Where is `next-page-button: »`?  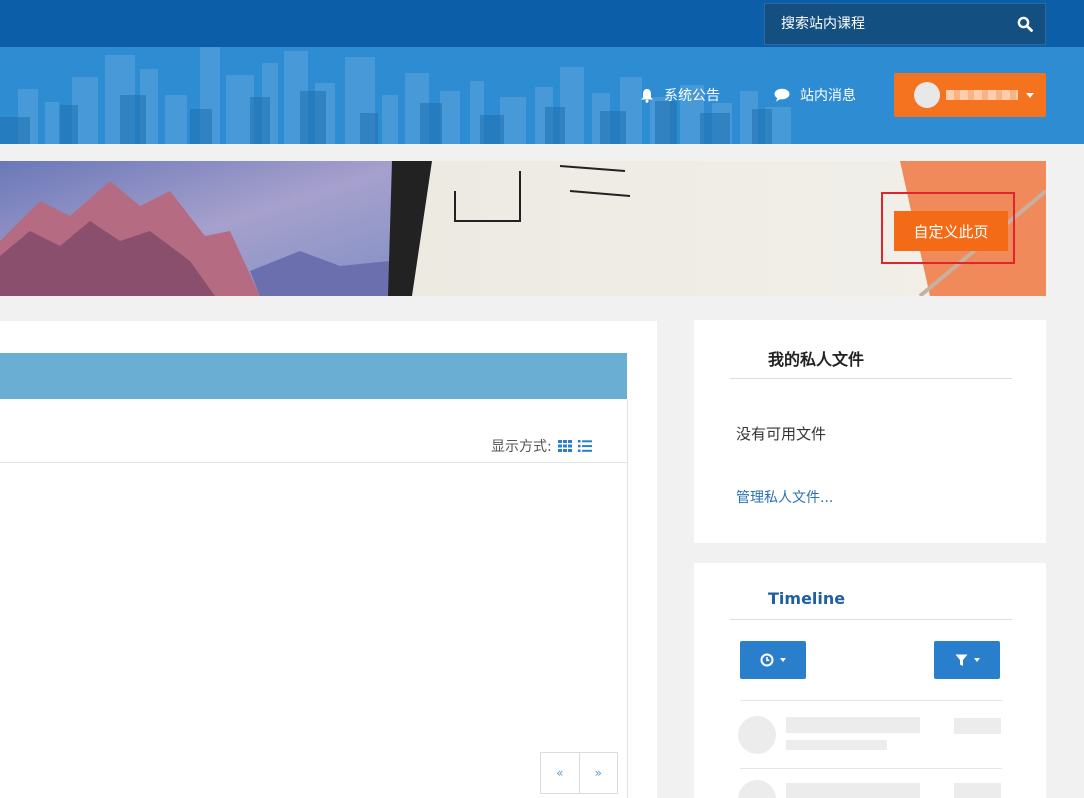
next-page-button: » is located at coordinates (598, 773).